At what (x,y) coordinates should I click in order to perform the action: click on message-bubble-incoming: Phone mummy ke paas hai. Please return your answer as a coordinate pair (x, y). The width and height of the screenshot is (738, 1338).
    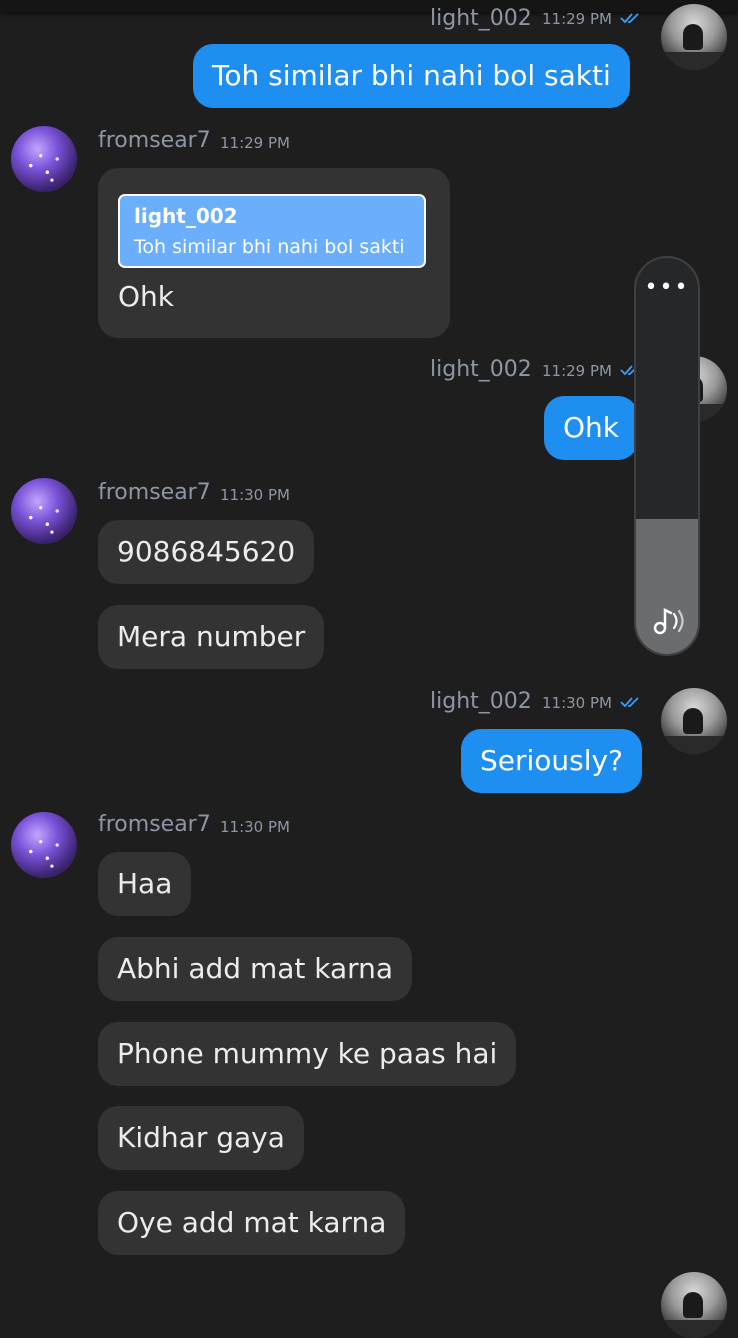
    Looking at the image, I should click on (307, 1054).